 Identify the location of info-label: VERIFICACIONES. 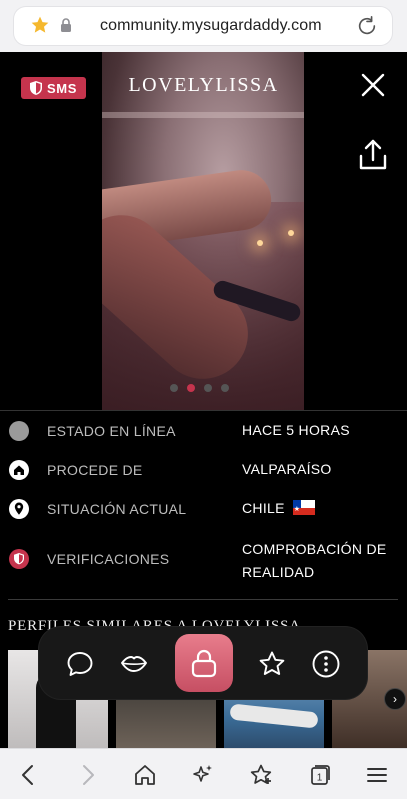
(108, 559).